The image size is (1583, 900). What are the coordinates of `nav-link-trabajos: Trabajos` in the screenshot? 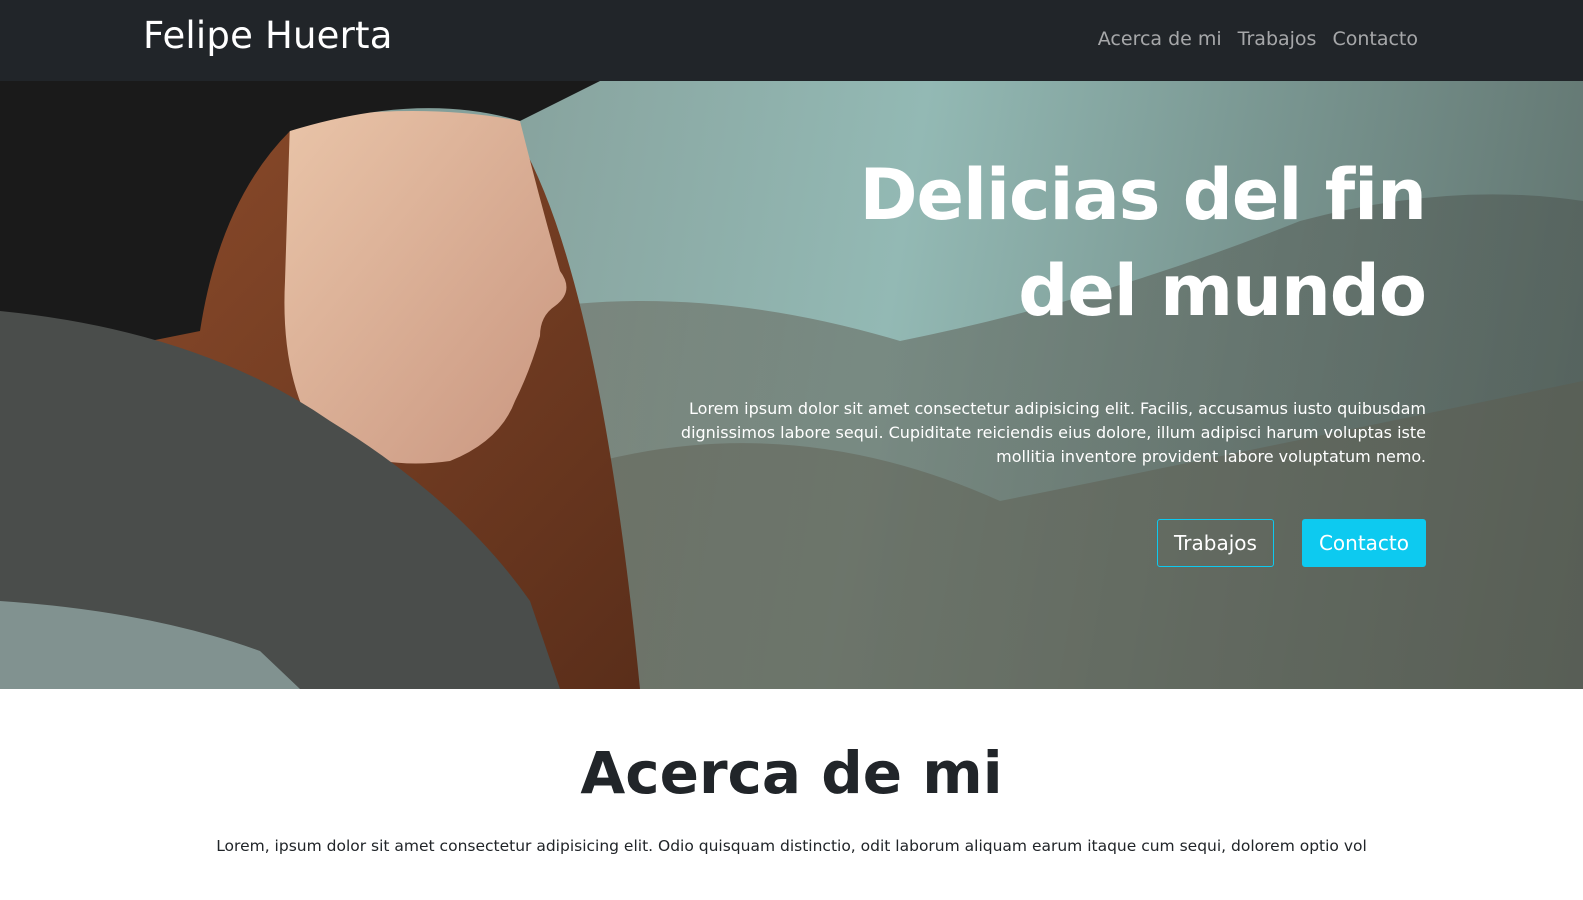 It's located at (1277, 39).